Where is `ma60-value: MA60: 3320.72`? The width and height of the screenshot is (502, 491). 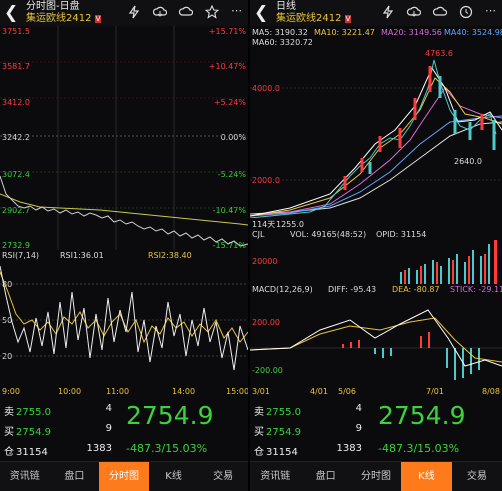 ma60-value: MA60: 3320.72 is located at coordinates (282, 42).